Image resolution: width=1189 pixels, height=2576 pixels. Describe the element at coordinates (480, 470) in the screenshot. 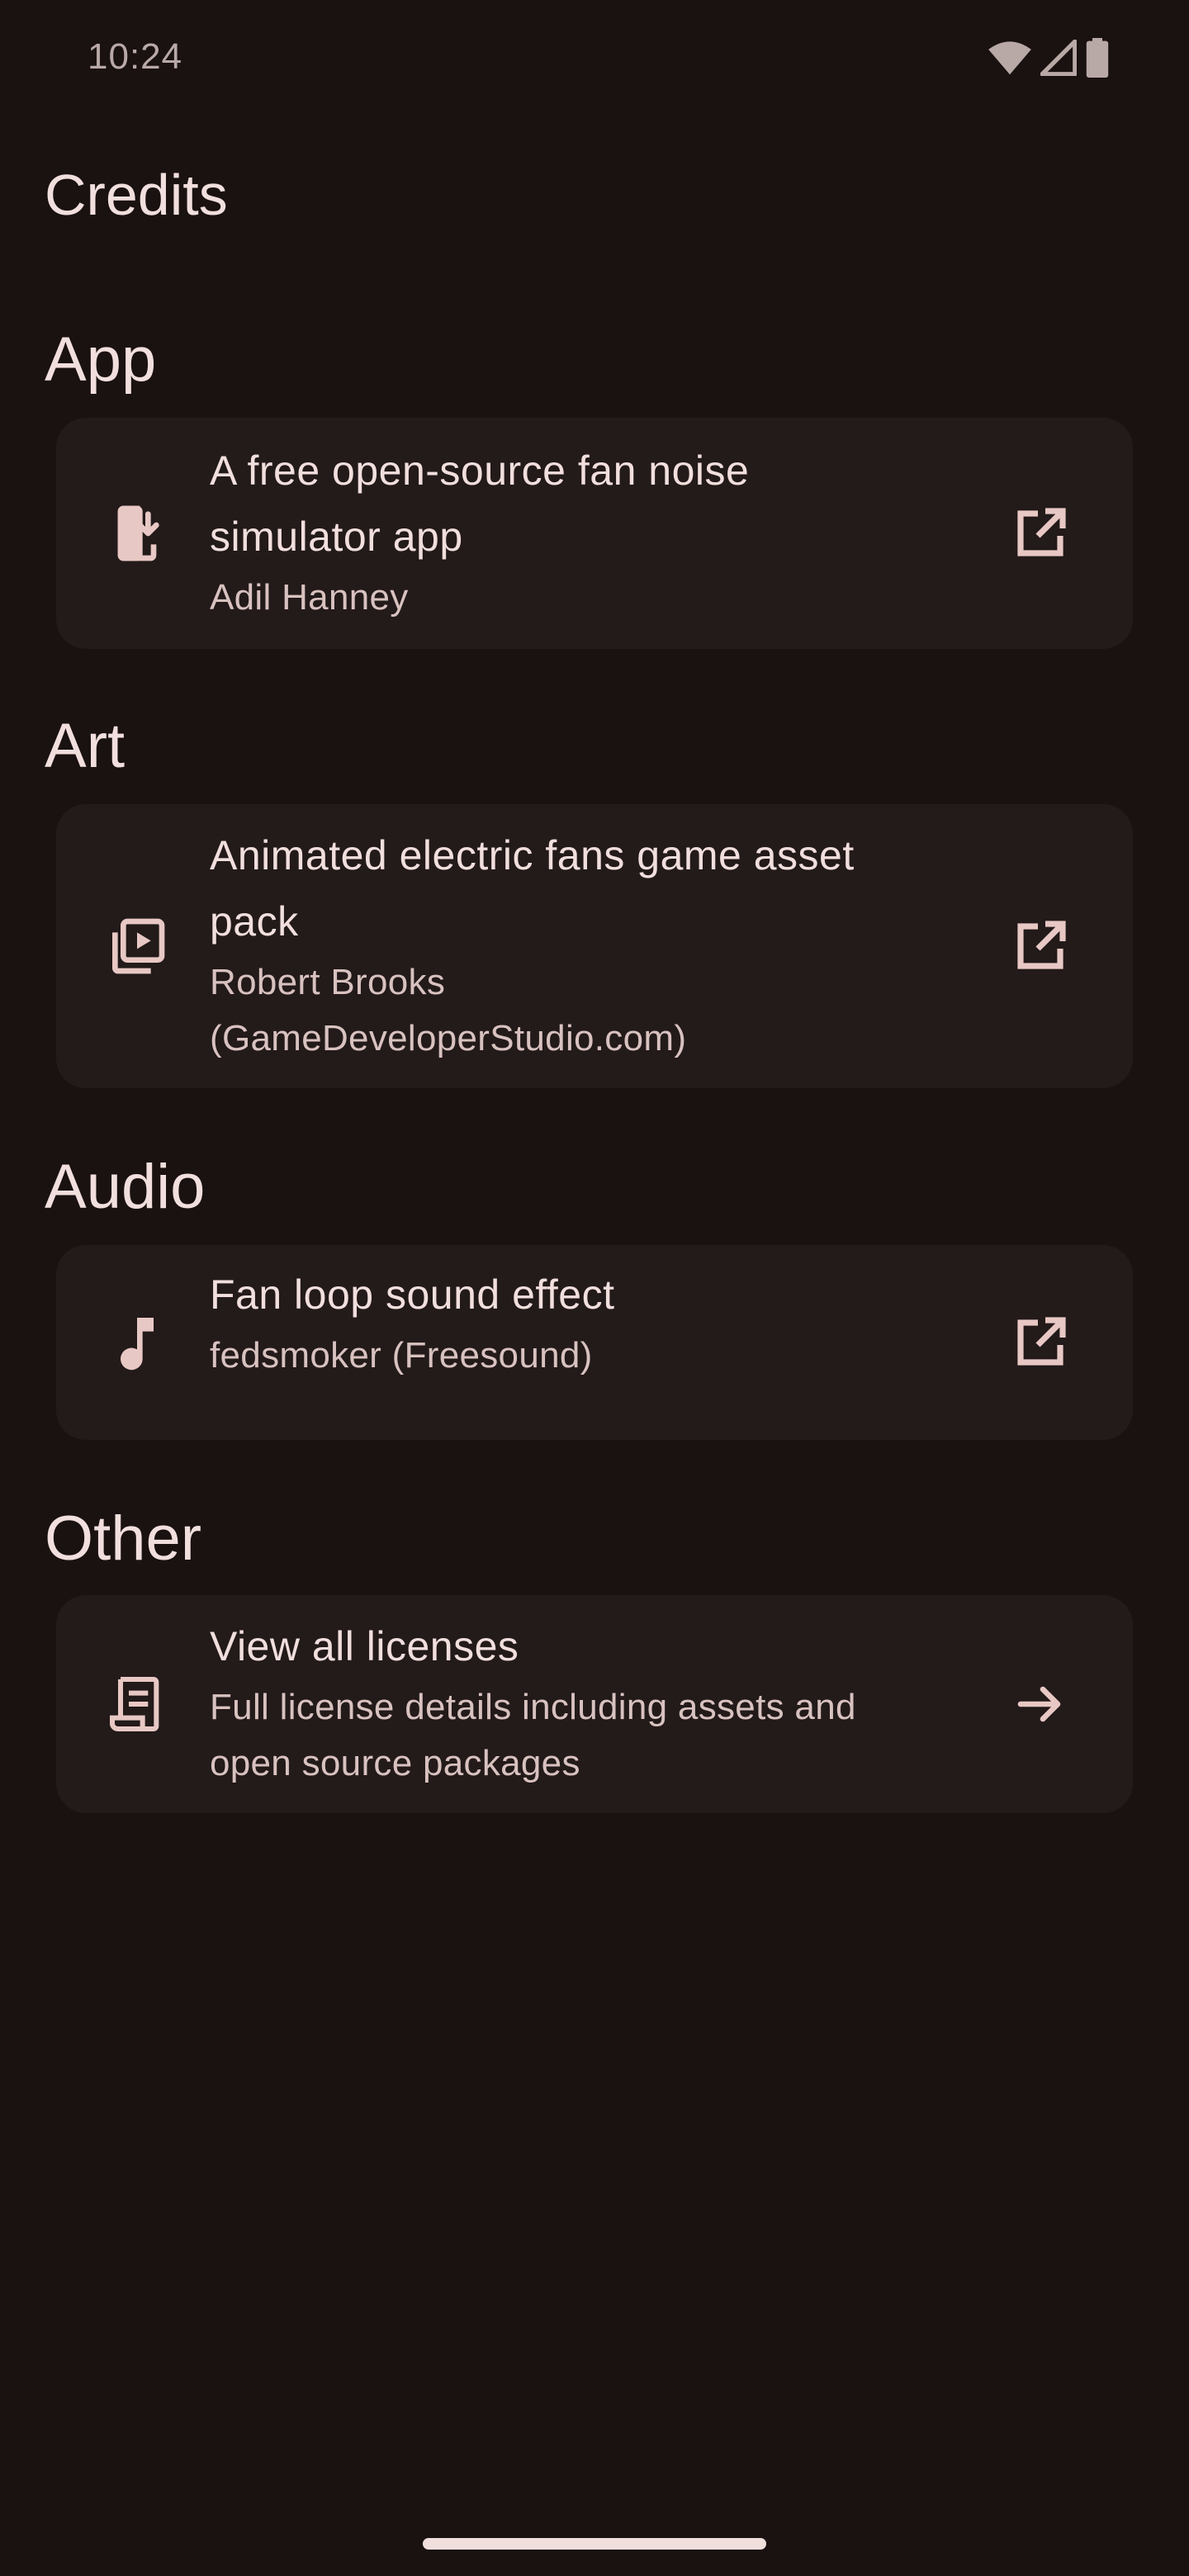

I see `card-title-line: A free open-source fan noise` at that location.